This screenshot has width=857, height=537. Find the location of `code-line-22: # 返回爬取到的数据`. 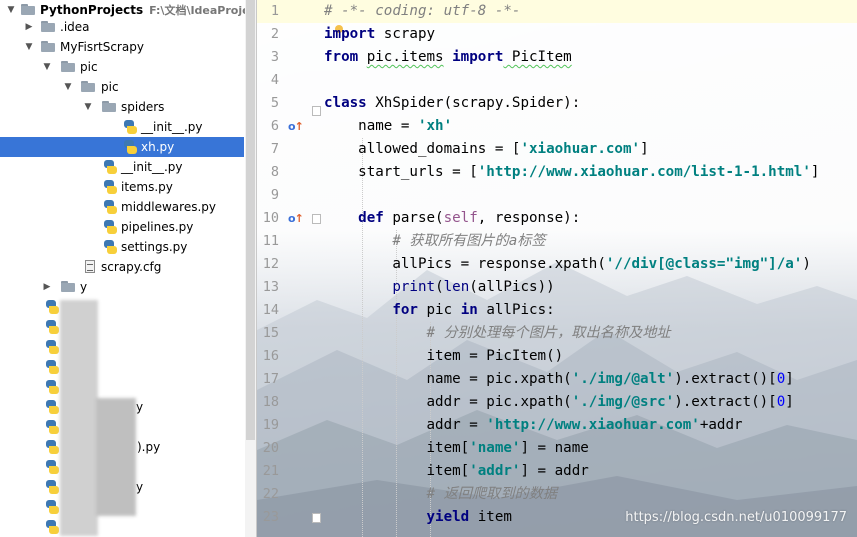

code-line-22: # 返回爬取到的数据 is located at coordinates (440, 494).